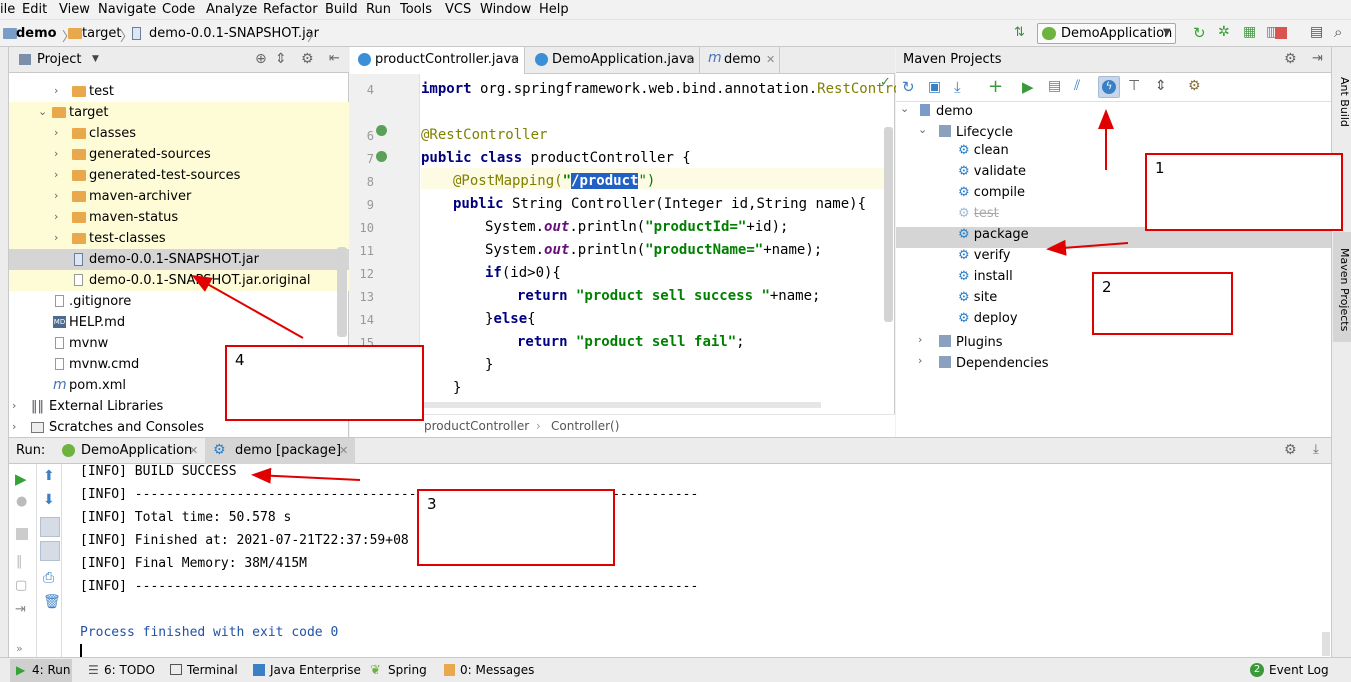 This screenshot has height=682, width=1351. I want to click on arrow-to-jar, so click(247, 307).